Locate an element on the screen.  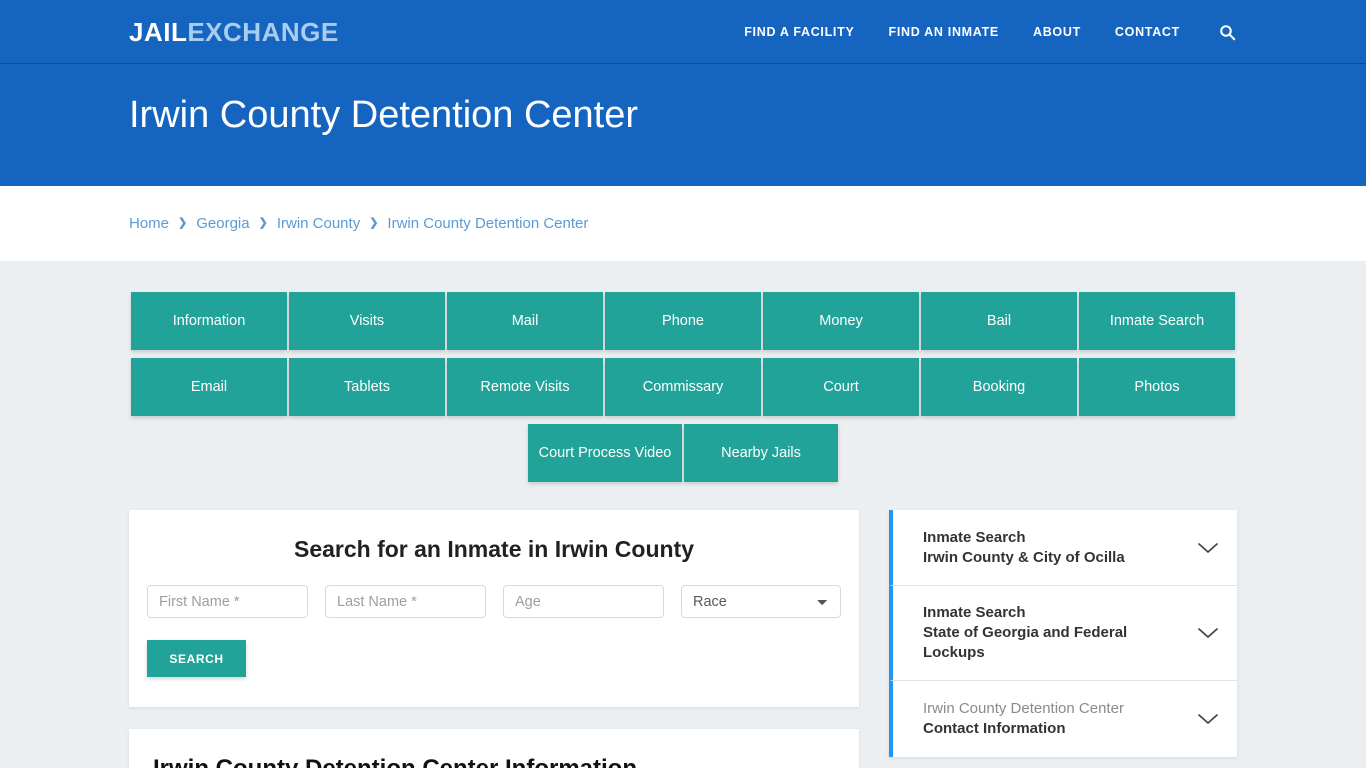
last-name-input is located at coordinates (405, 601).